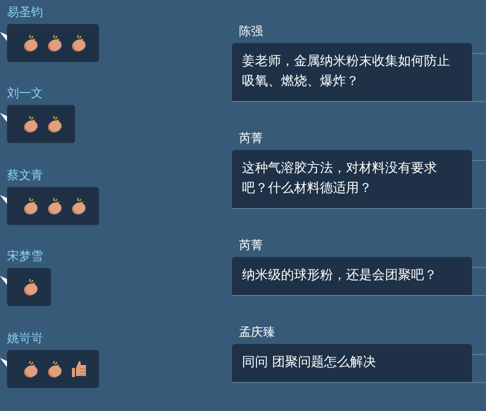 The image size is (486, 411). What do you see at coordinates (25, 93) in the screenshot?
I see `sender-name: 刘一文` at bounding box center [25, 93].